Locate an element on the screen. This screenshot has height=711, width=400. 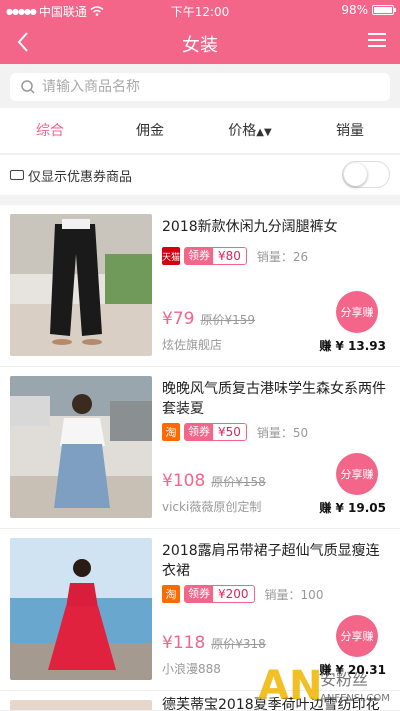
toggle-knob is located at coordinates (355, 174).